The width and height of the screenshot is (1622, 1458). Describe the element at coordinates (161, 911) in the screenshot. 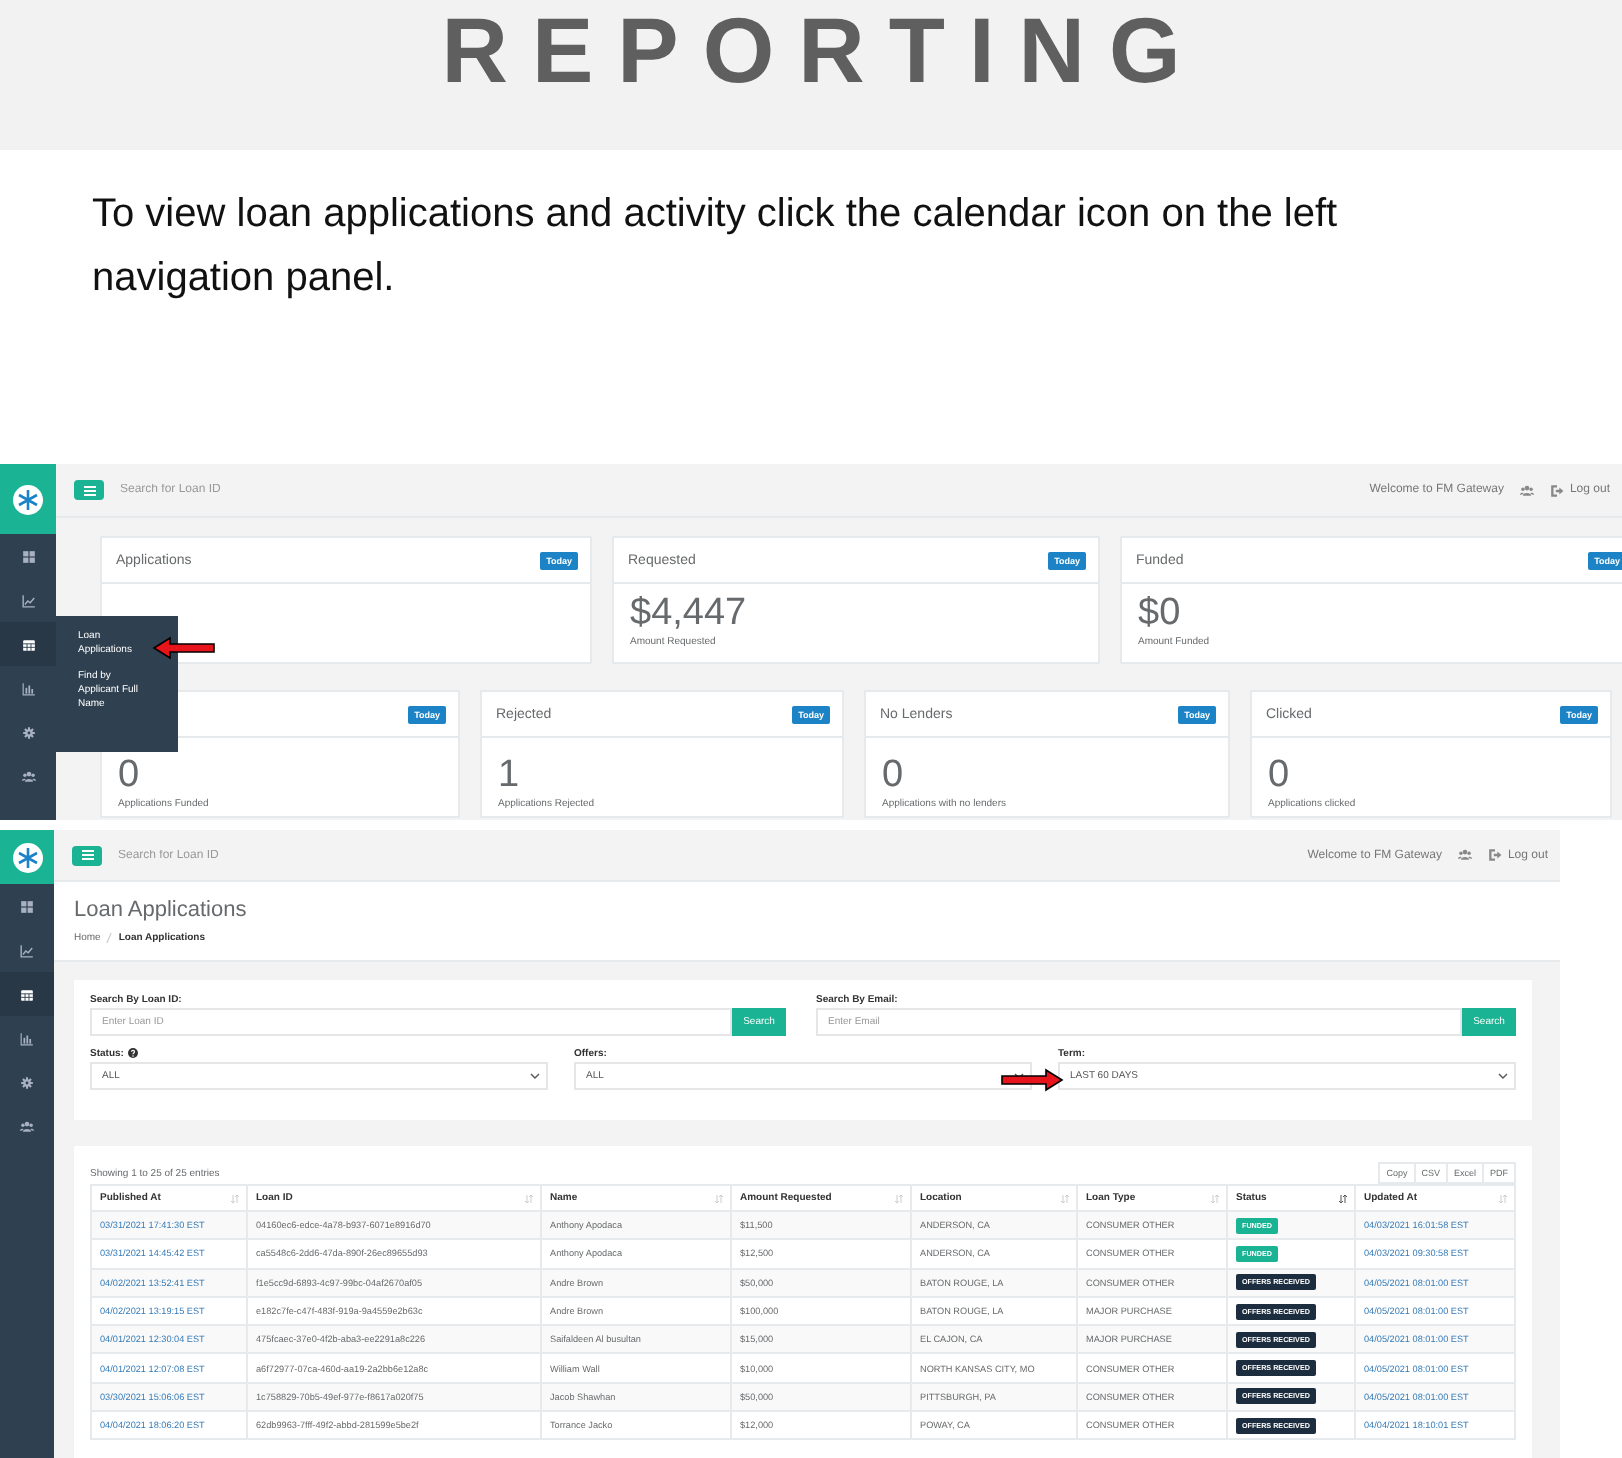

I see `page-title: Loan Applications` at that location.